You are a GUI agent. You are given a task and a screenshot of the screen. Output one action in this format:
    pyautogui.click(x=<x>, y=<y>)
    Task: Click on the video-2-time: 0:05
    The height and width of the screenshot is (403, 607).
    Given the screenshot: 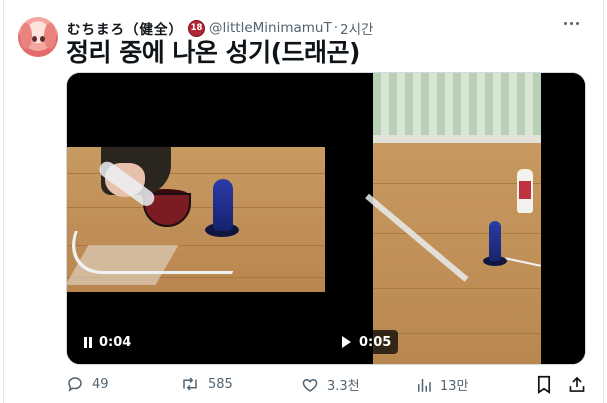 What is the action you would take?
    pyautogui.click(x=375, y=342)
    